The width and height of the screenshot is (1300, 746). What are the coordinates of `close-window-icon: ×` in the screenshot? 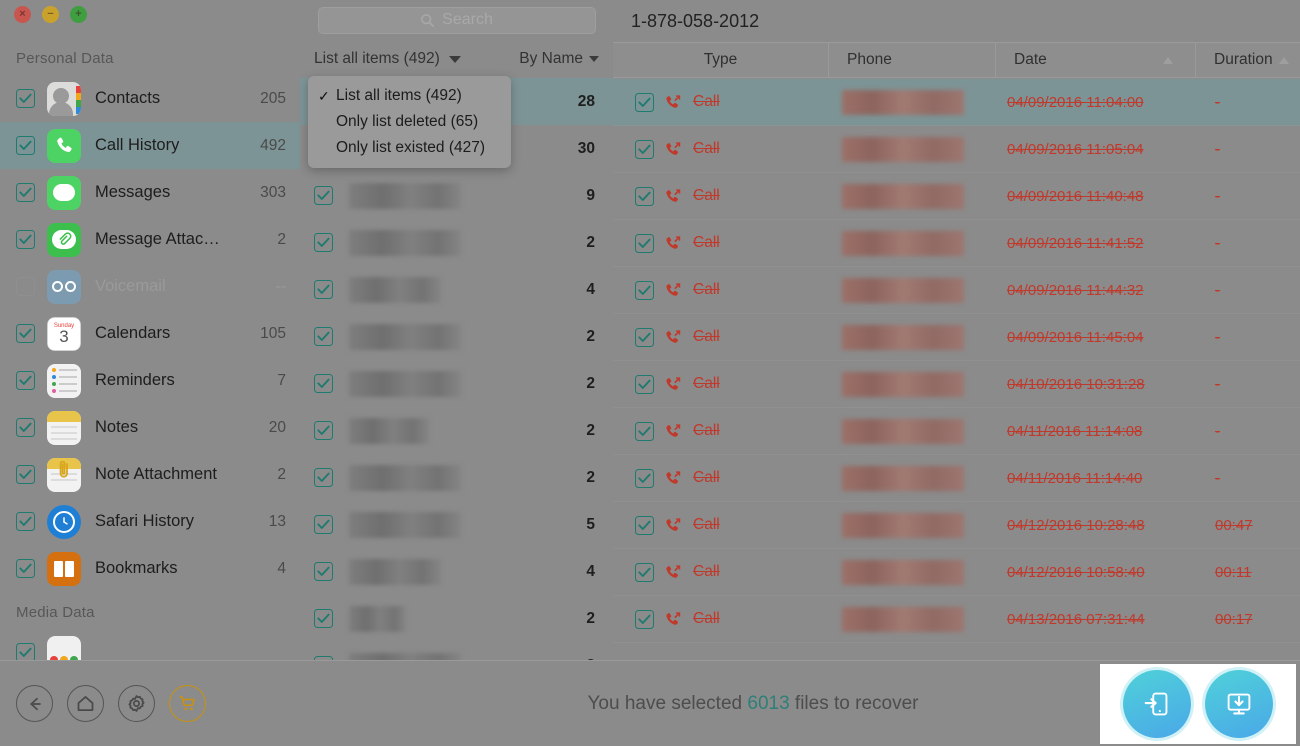 It's located at (22, 14).